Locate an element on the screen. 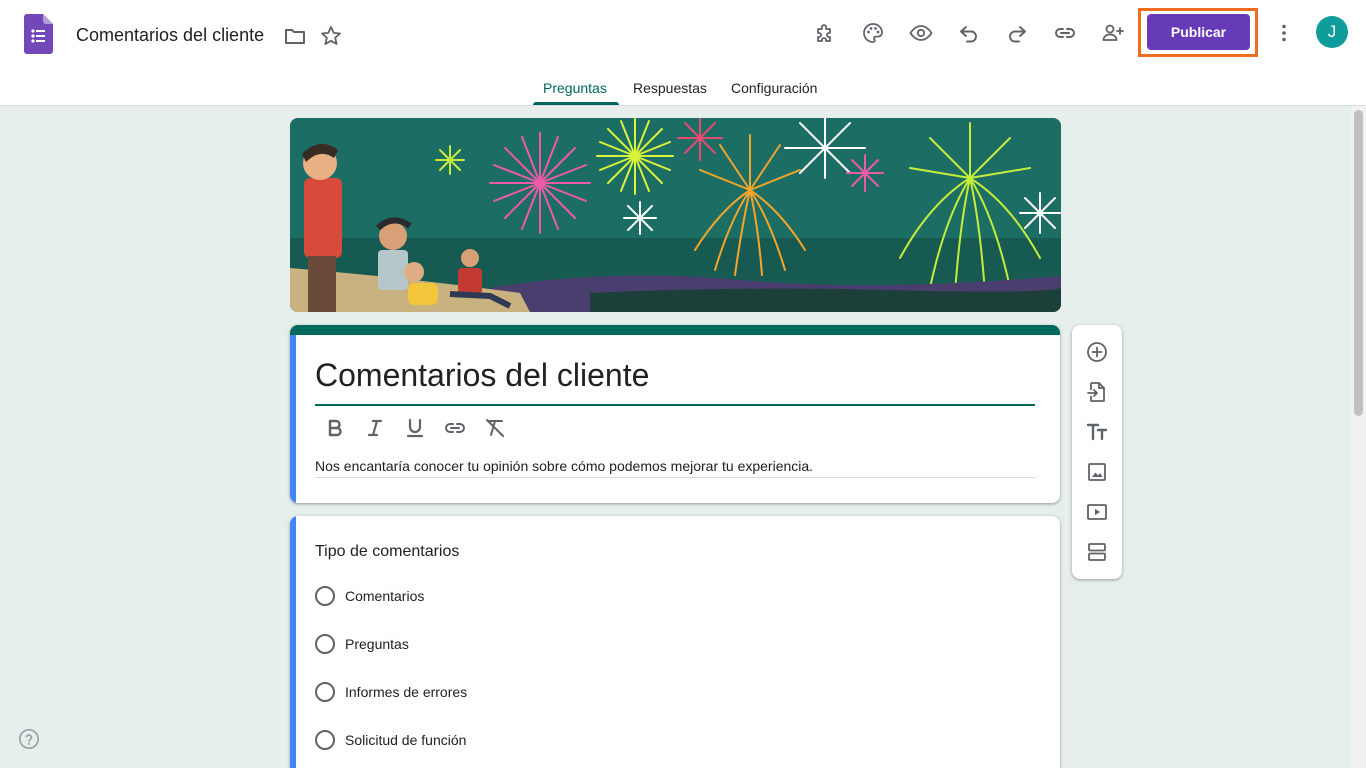 The image size is (1366, 768). header-banner-image is located at coordinates (675, 215).